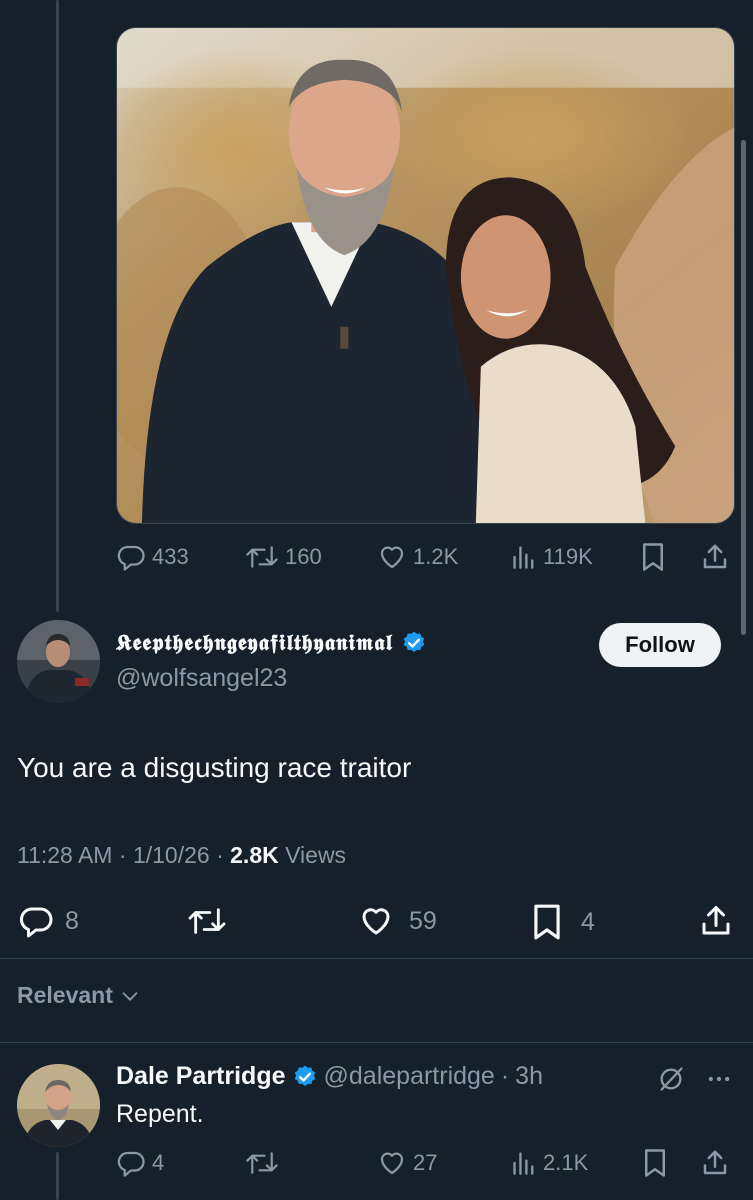 Image resolution: width=753 pixels, height=1200 pixels. I want to click on tweet-meta: 11:28 AM · 1/10/26 · 2.8K Views, so click(181, 855).